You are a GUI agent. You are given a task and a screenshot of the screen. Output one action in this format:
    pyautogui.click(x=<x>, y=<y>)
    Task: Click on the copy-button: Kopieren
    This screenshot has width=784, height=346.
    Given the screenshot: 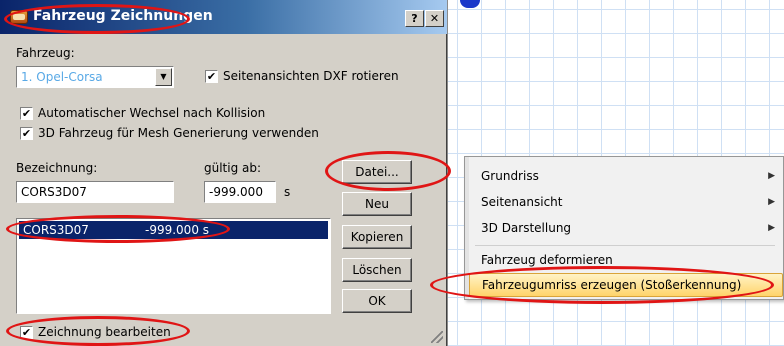 What is the action you would take?
    pyautogui.click(x=377, y=237)
    